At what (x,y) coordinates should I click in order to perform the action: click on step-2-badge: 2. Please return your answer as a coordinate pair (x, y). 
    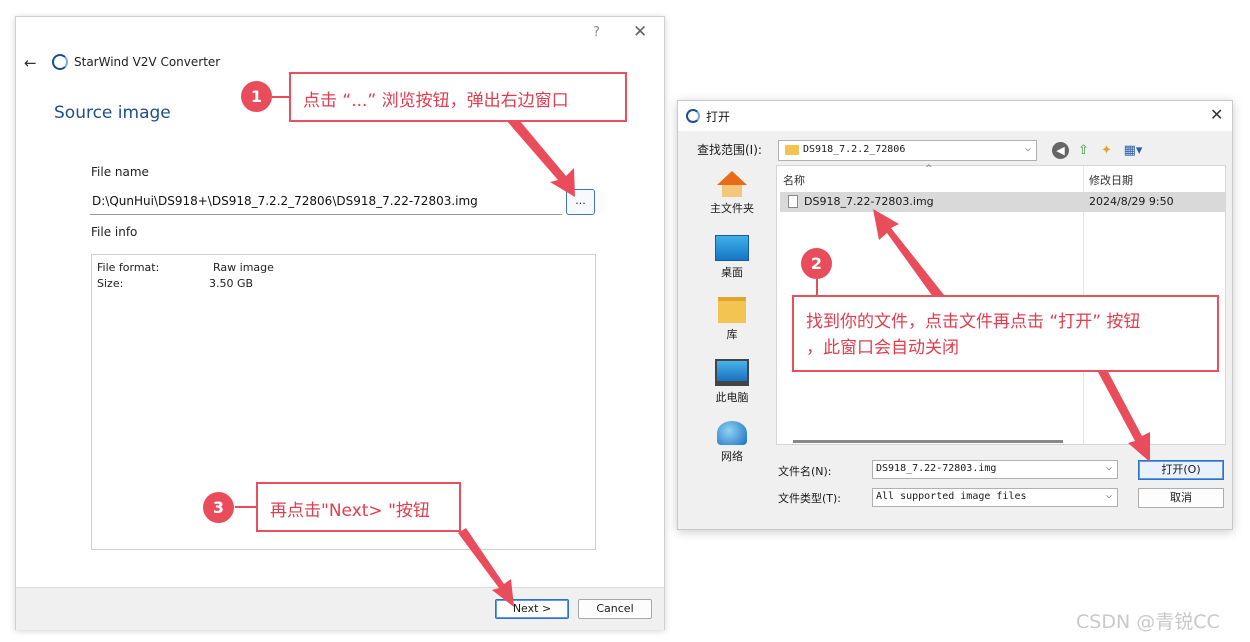
    Looking at the image, I should click on (816, 263).